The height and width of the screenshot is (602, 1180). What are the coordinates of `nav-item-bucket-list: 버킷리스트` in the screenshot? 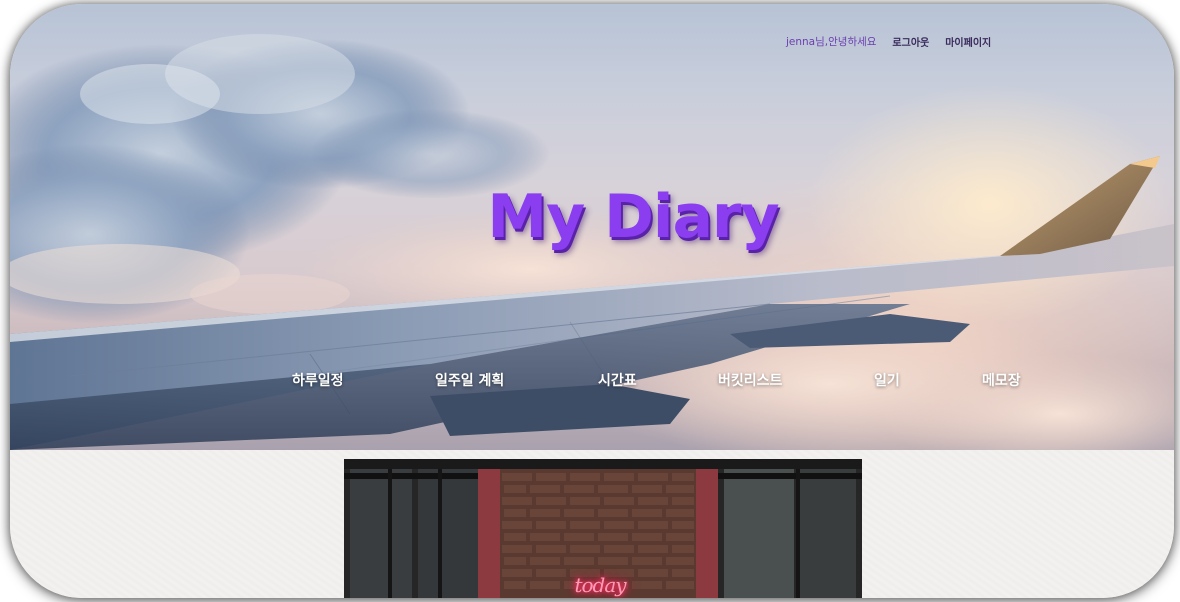 It's located at (750, 380).